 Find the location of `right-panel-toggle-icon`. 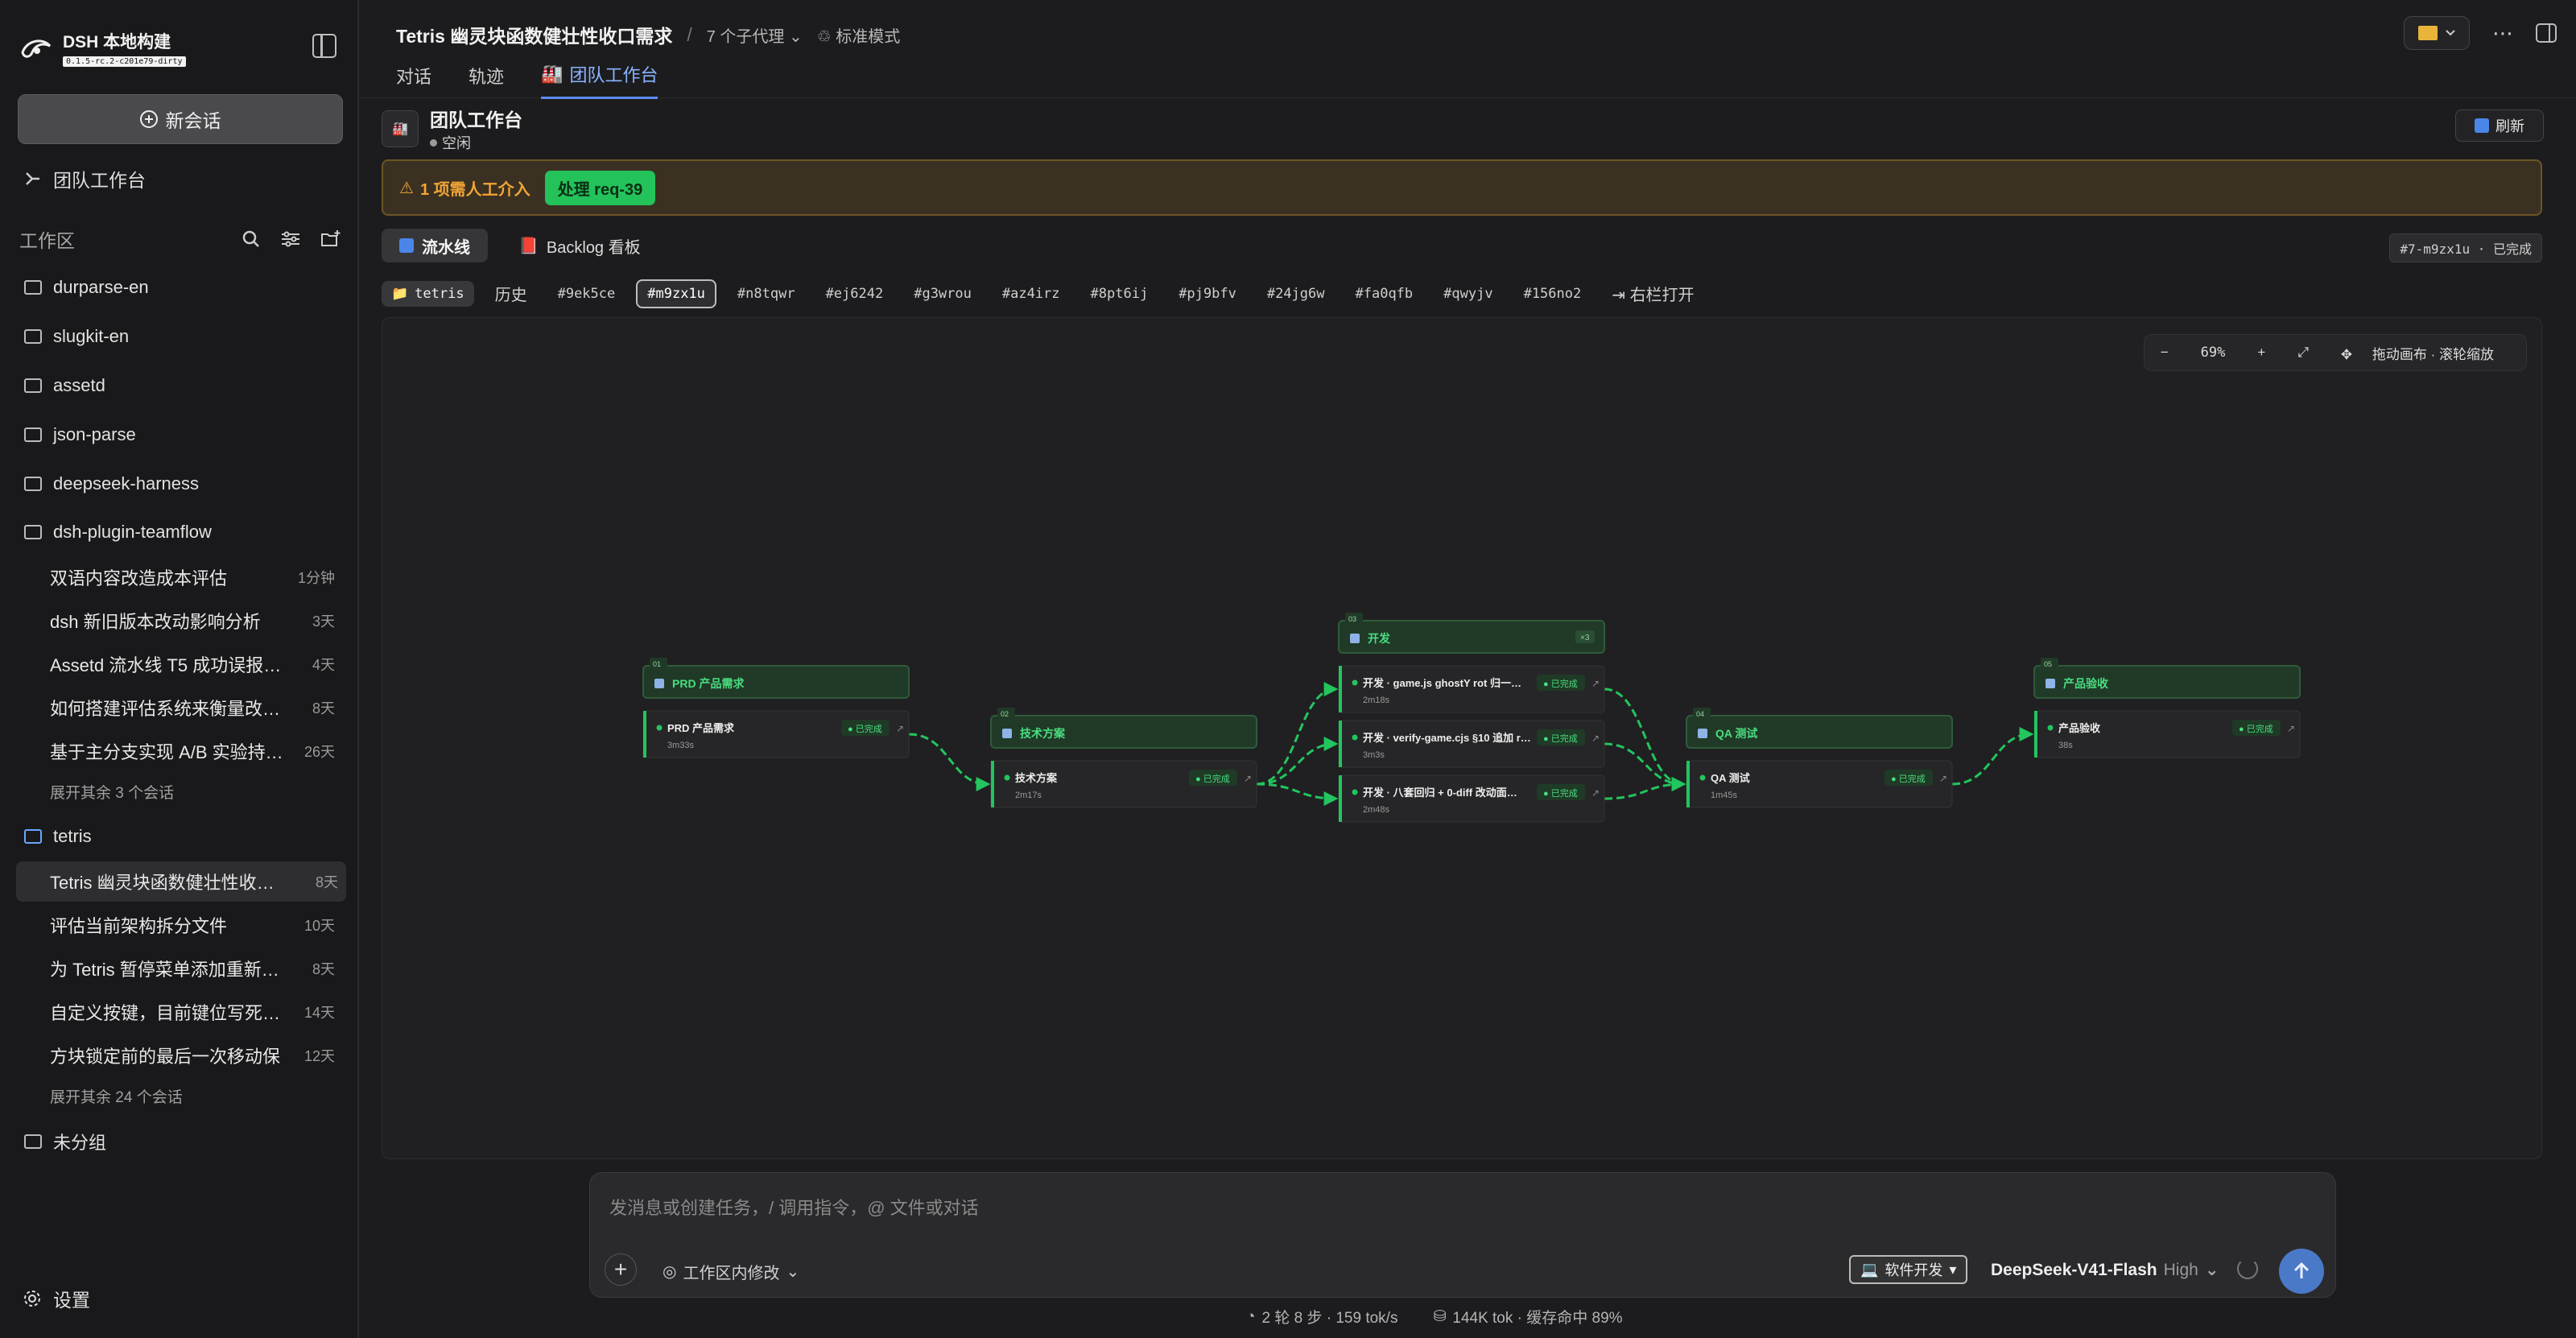

right-panel-toggle-icon is located at coordinates (2546, 33).